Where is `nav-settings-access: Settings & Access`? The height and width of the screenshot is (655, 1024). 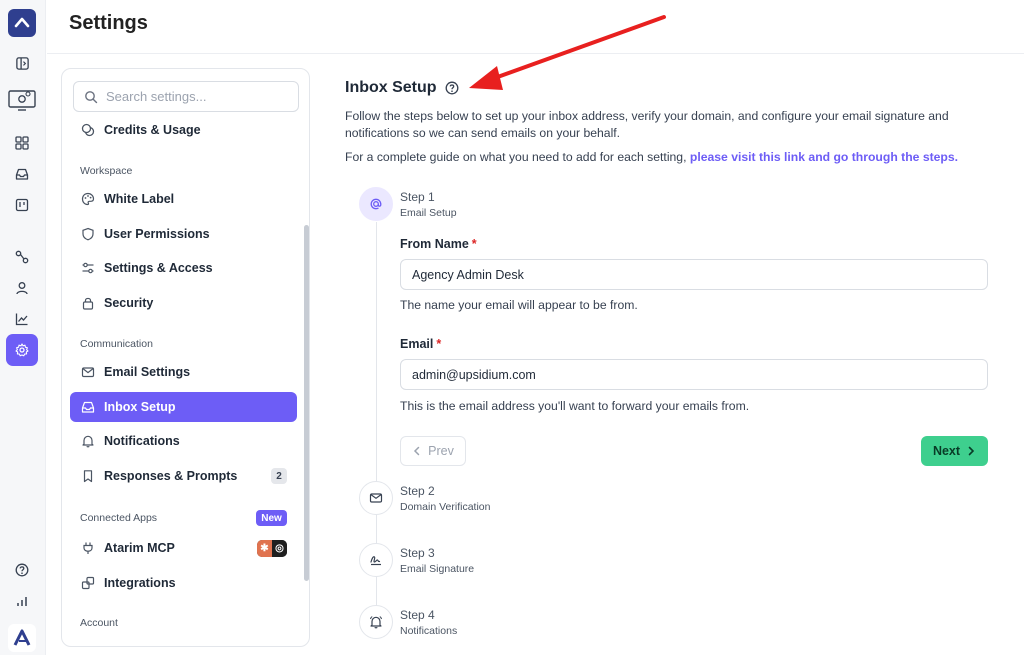
nav-settings-access: Settings & Access is located at coordinates (183, 268).